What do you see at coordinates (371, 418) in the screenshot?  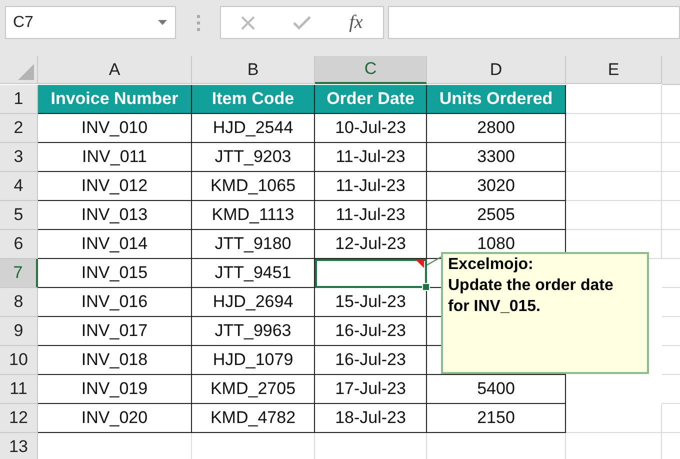 I see `table-cell: 18-Jul-23` at bounding box center [371, 418].